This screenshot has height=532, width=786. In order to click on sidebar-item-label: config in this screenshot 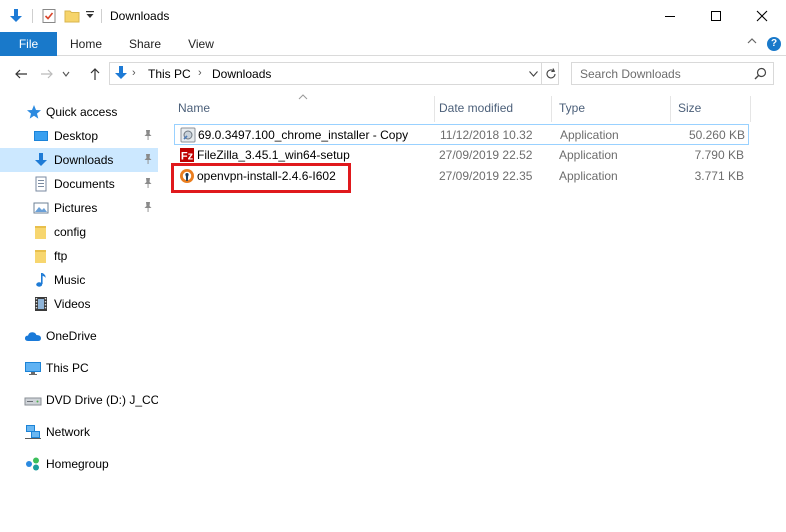, I will do `click(70, 232)`.